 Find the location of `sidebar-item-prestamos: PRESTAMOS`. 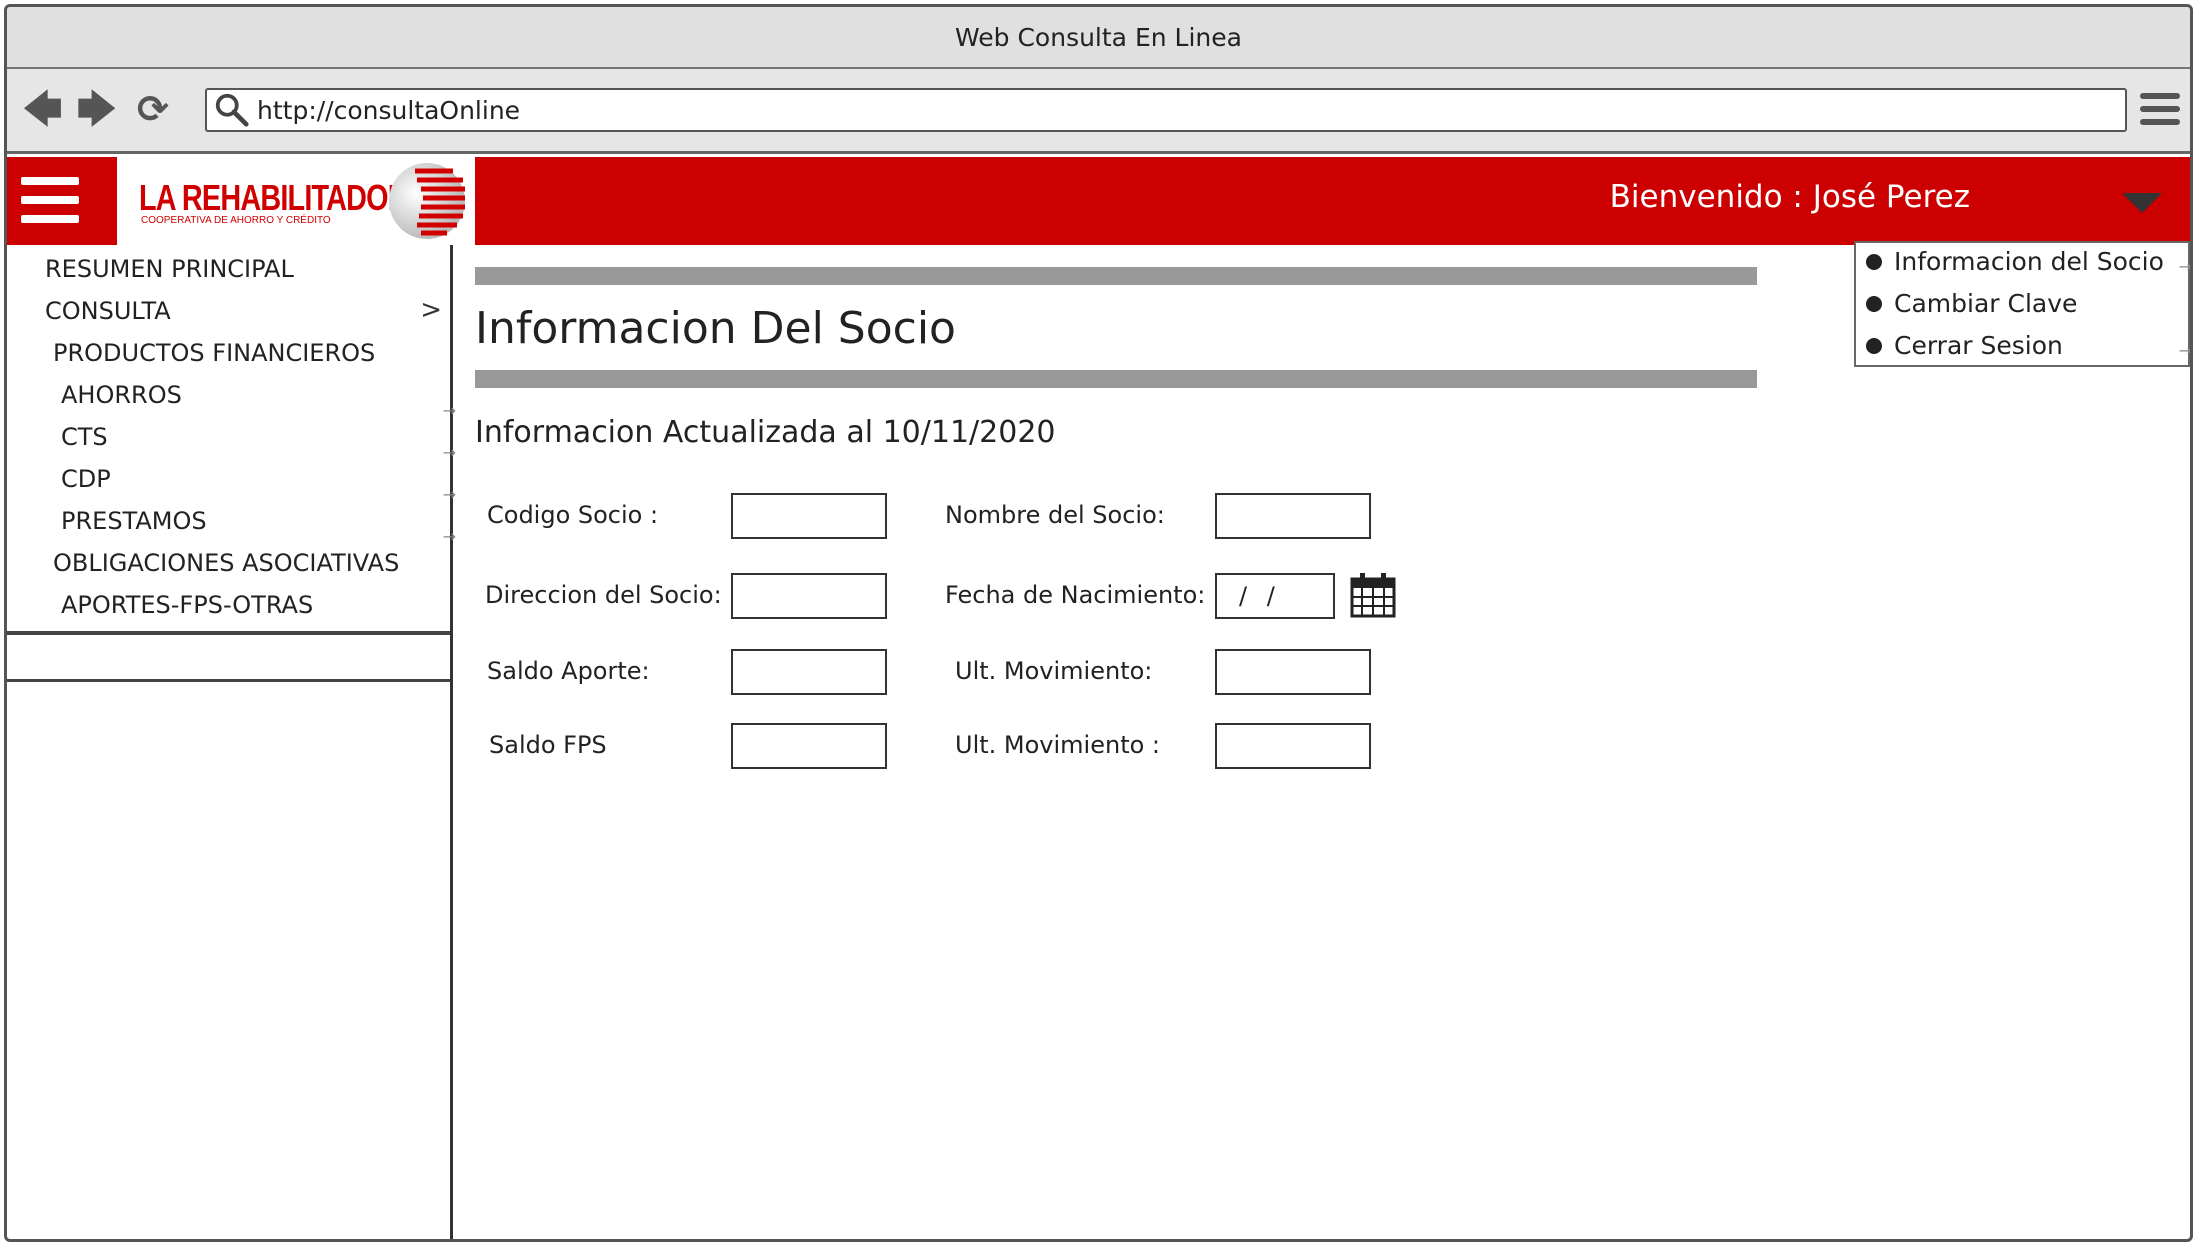

sidebar-item-prestamos: PRESTAMOS is located at coordinates (134, 521).